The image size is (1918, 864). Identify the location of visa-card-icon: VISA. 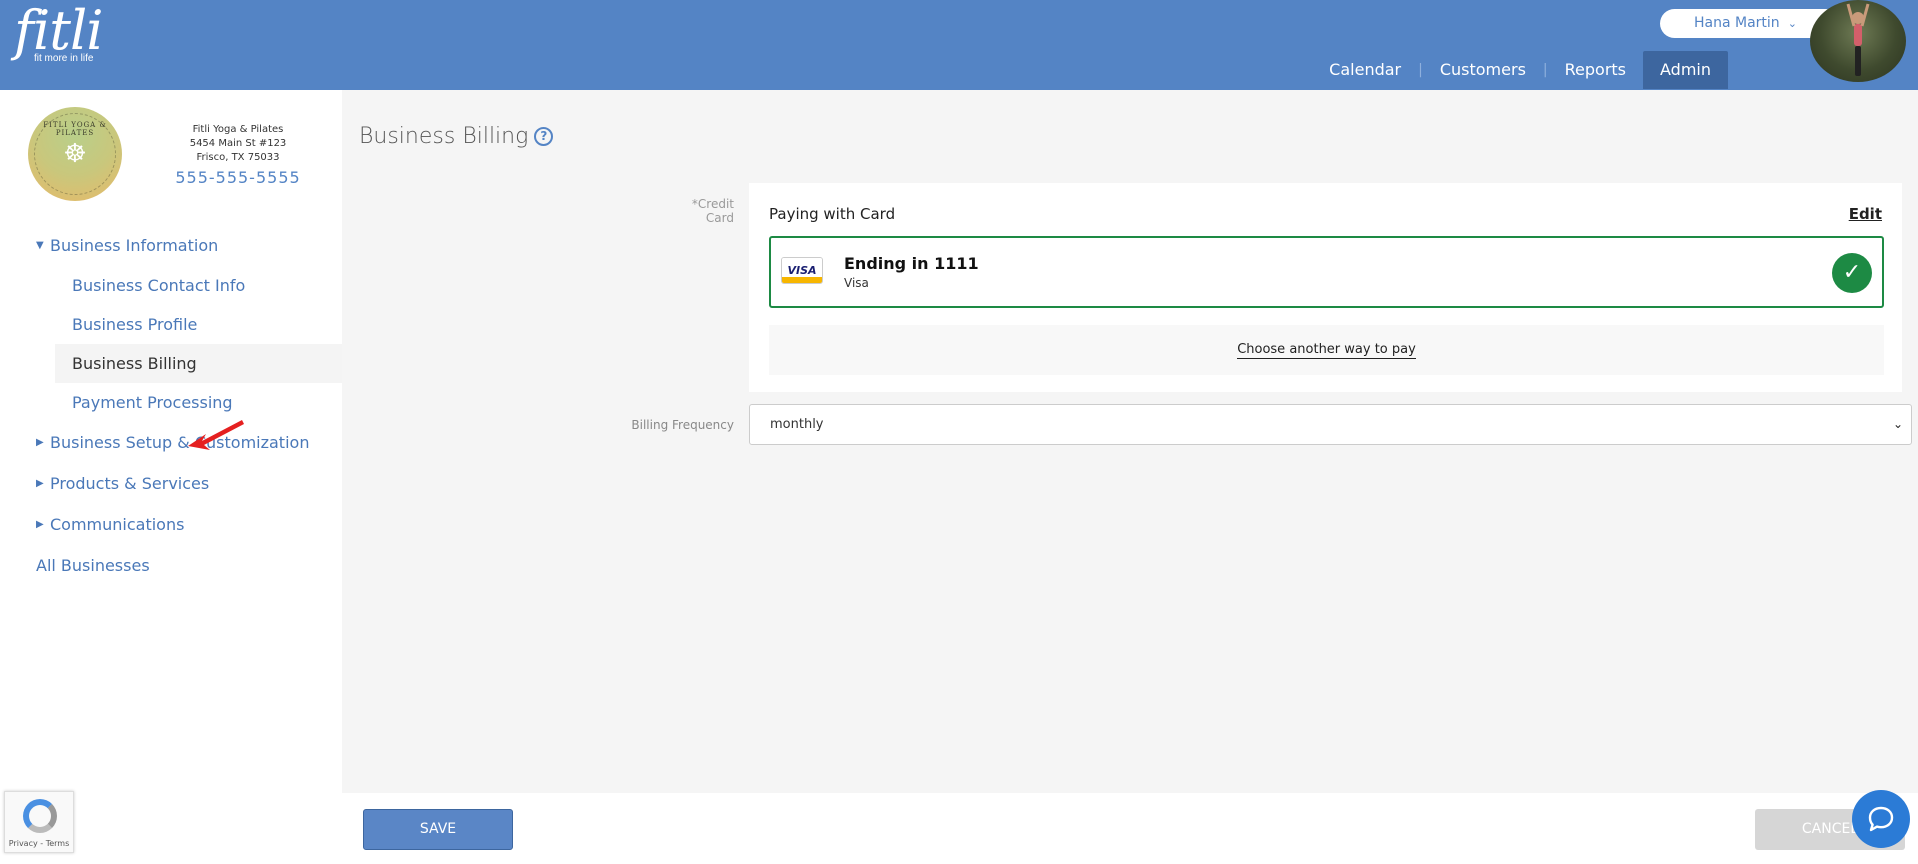
(802, 270).